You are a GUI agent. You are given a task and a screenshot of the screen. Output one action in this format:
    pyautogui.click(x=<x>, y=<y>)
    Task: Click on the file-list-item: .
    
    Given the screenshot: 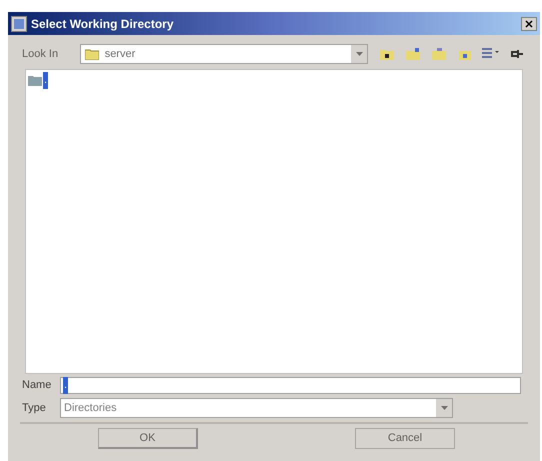 What is the action you would take?
    pyautogui.click(x=45, y=80)
    